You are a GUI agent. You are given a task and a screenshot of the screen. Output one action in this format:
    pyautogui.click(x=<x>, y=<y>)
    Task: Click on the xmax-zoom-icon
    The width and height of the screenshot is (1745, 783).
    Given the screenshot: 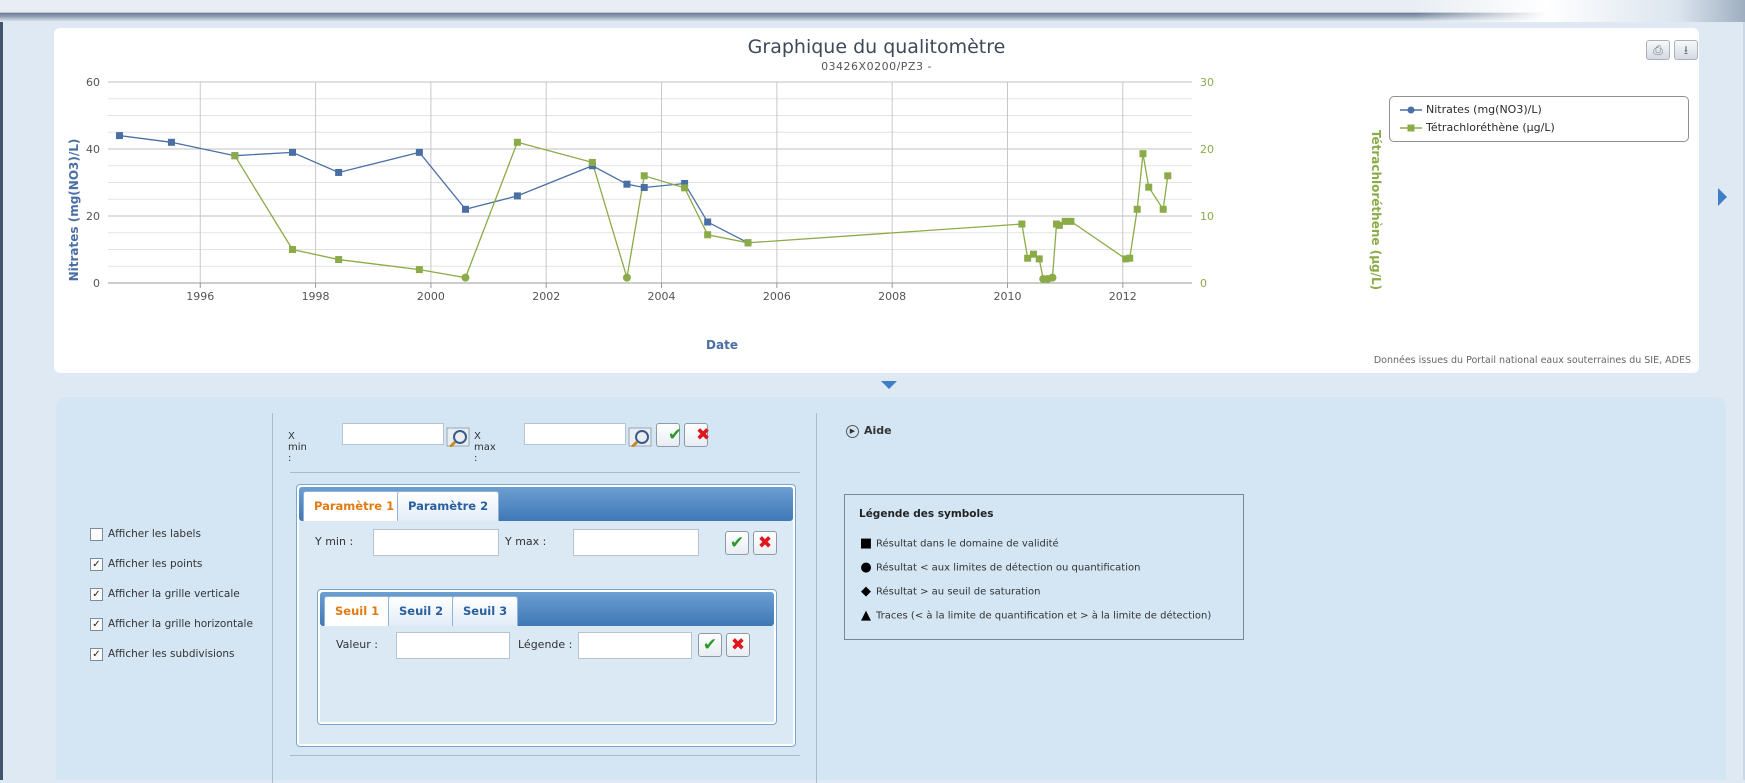 What is the action you would take?
    pyautogui.click(x=640, y=436)
    